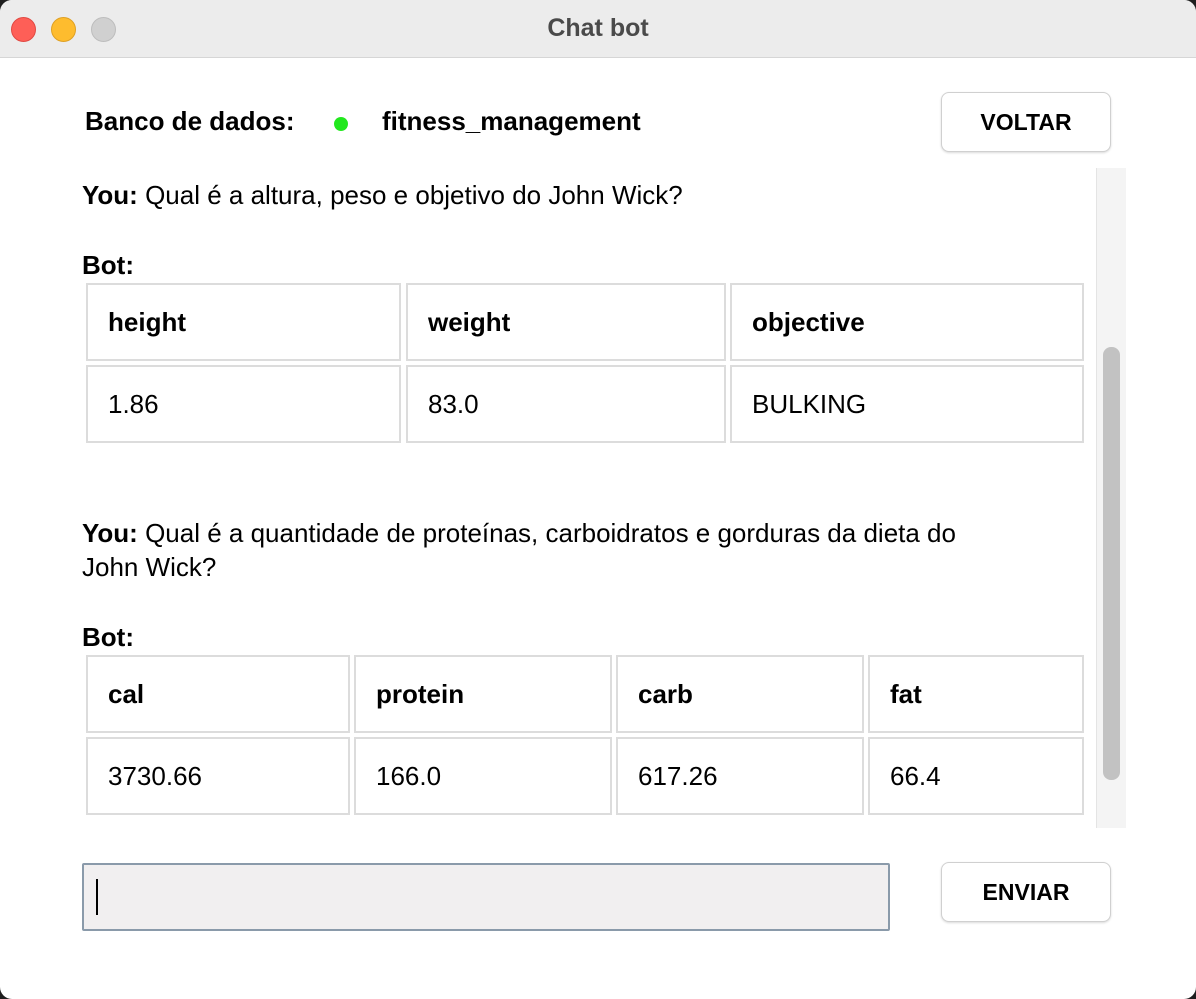  I want to click on table-header-cell: objective, so click(907, 322).